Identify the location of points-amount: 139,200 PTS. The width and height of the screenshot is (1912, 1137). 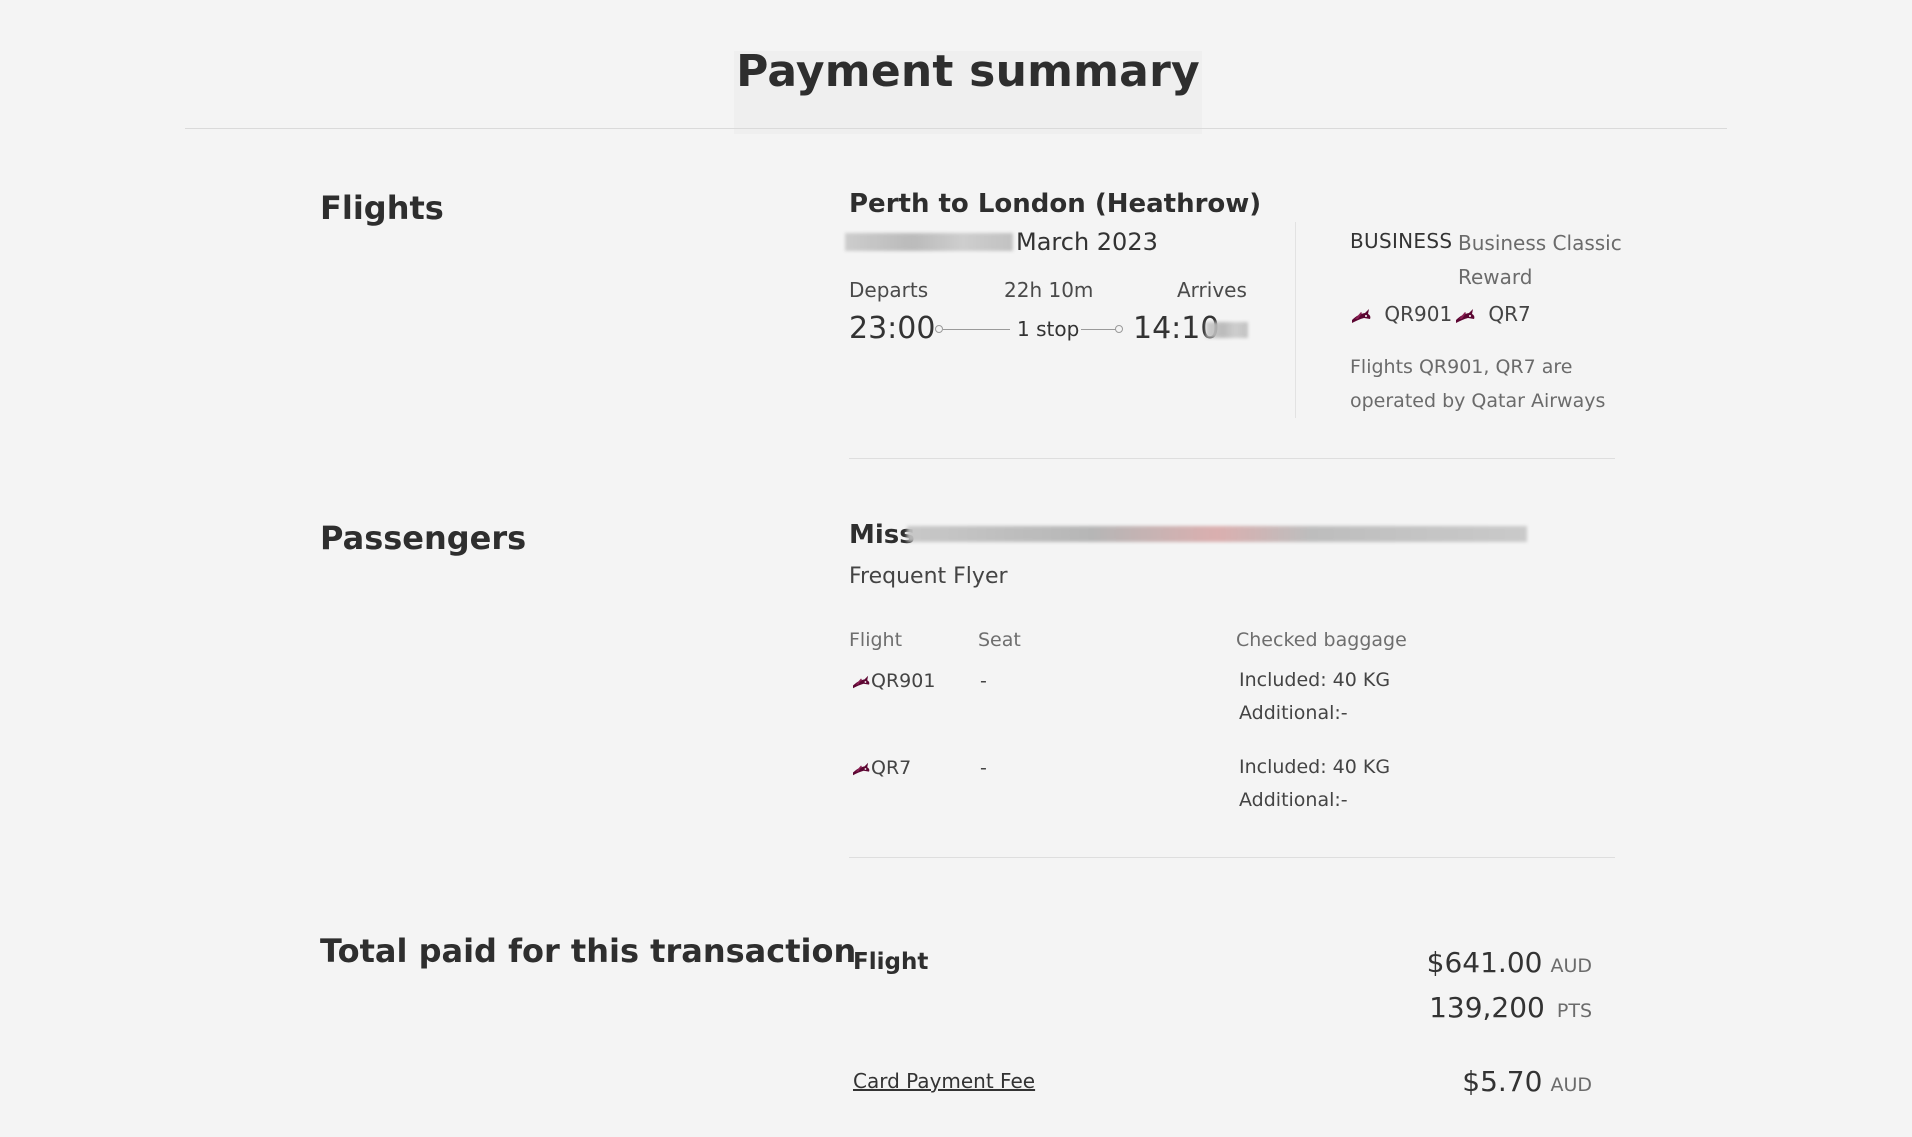
(1510, 1007).